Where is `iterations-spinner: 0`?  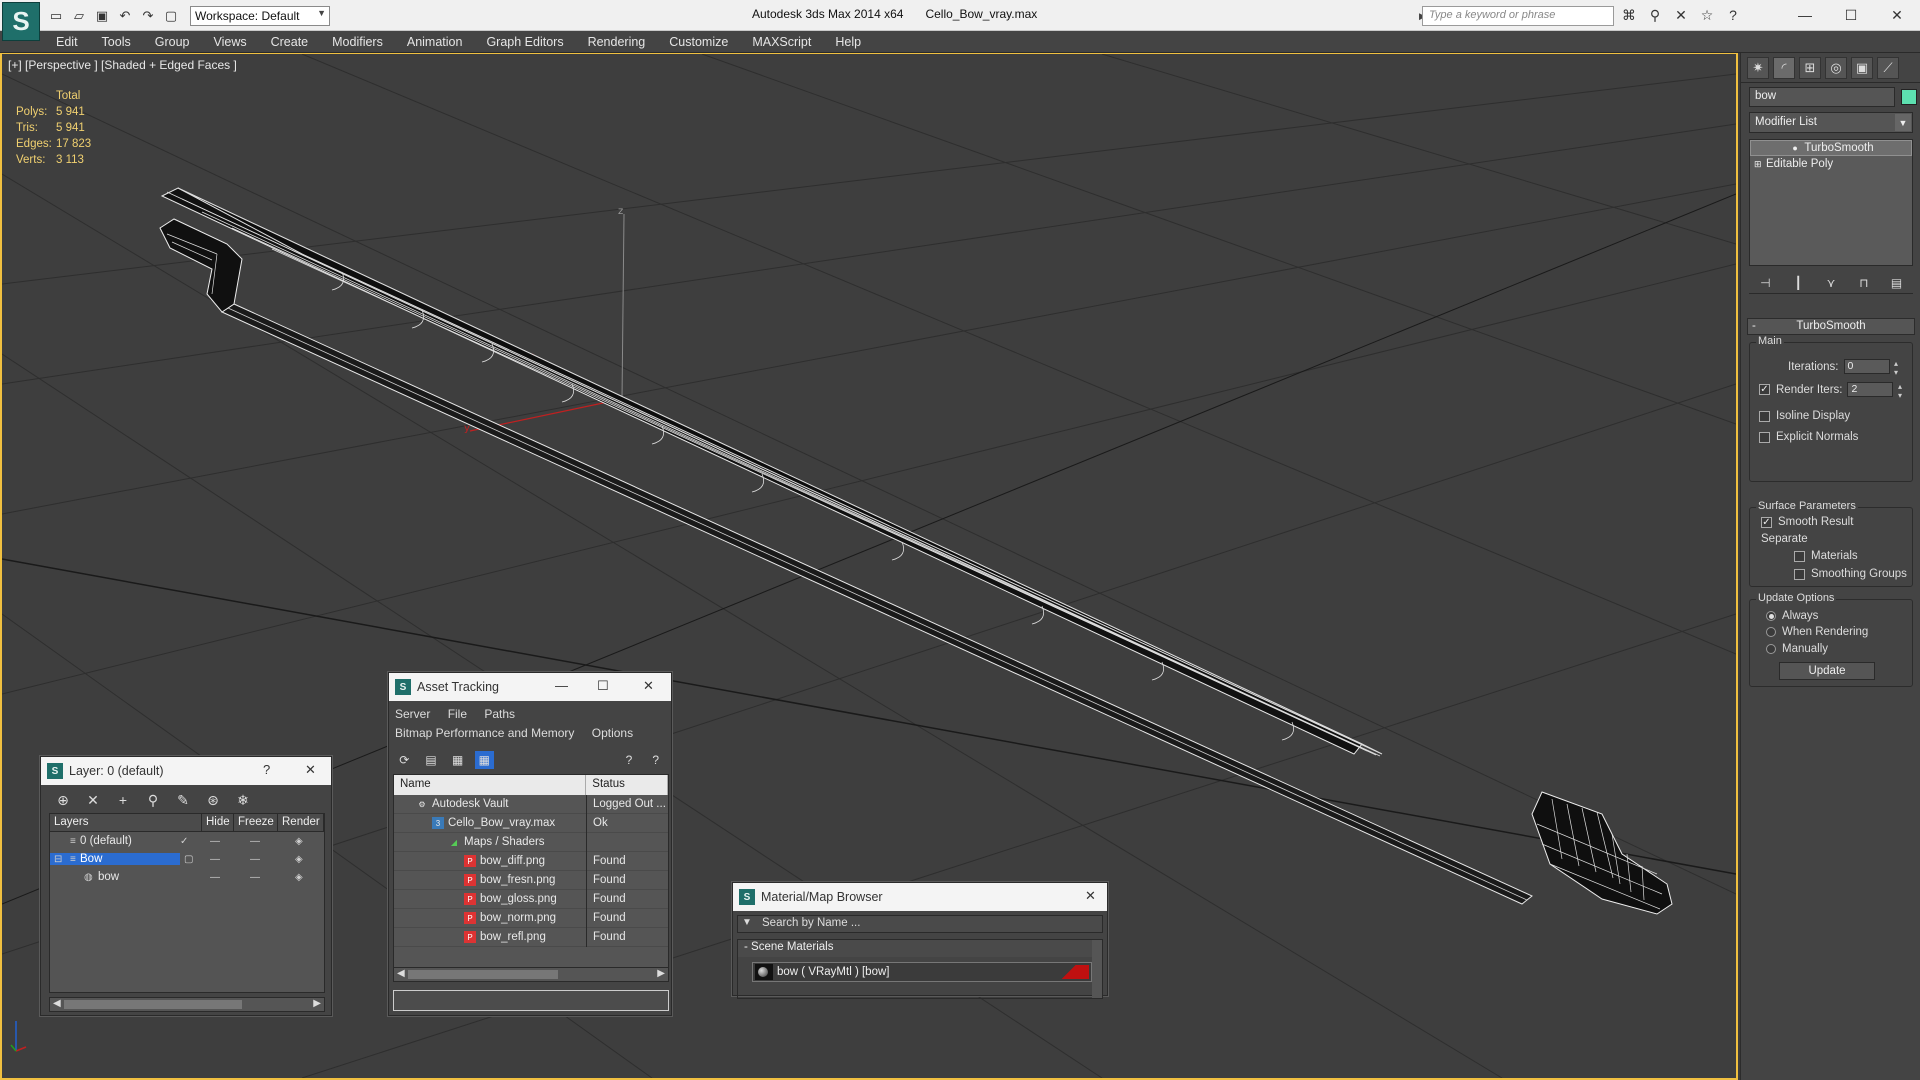 iterations-spinner: 0 is located at coordinates (1872, 368).